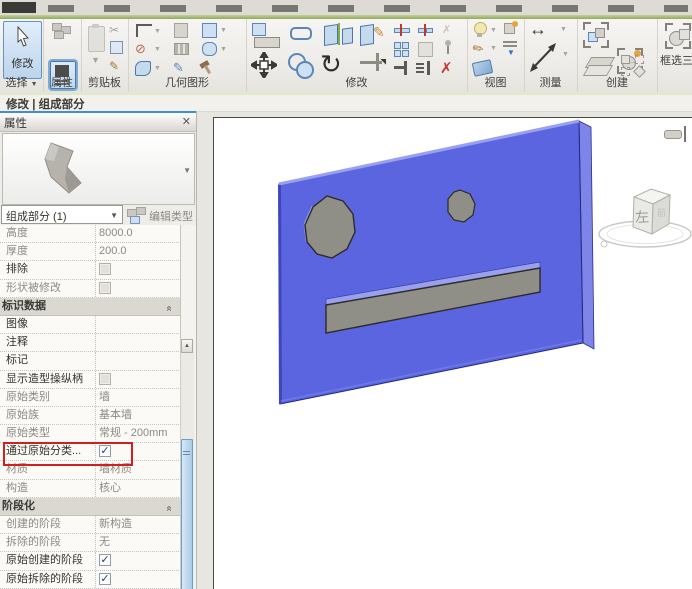 This screenshot has height=589, width=692. Describe the element at coordinates (565, 54) in the screenshot. I see `dimension-chevron-icon: ▼` at that location.